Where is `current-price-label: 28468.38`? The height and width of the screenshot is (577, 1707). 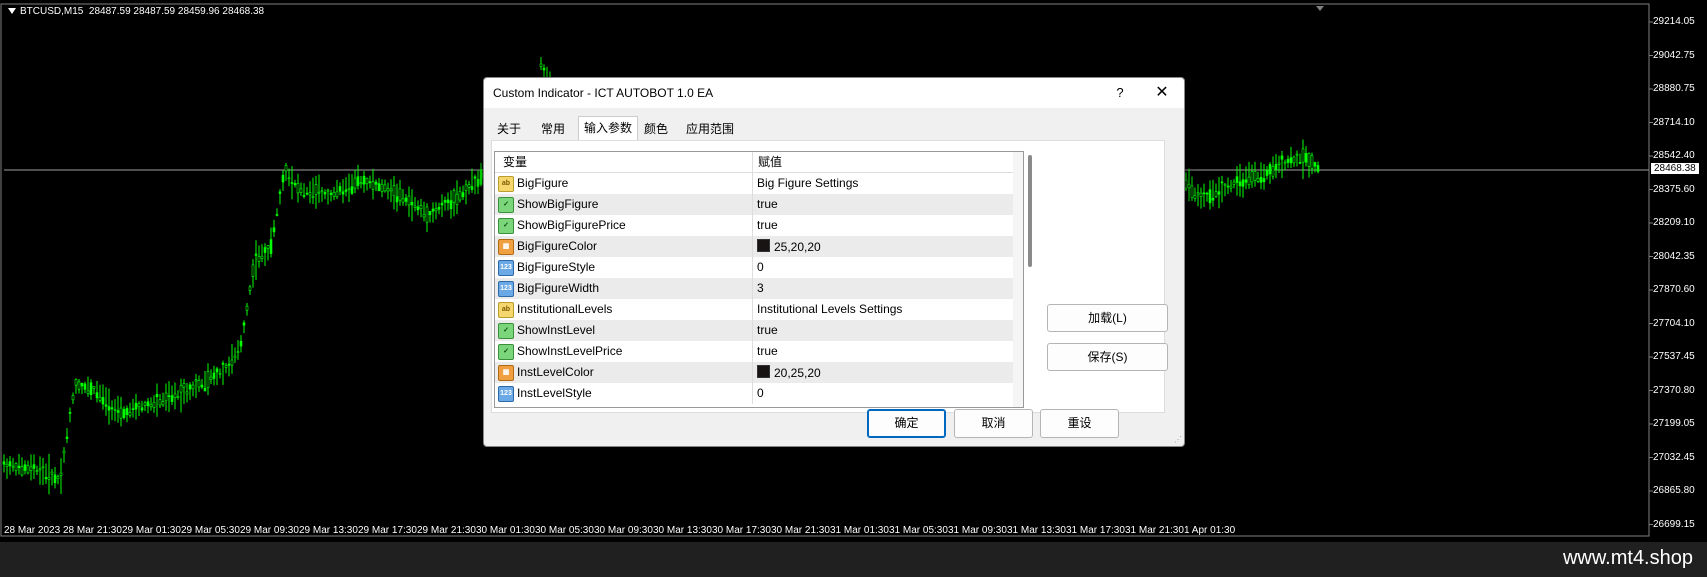 current-price-label: 28468.38 is located at coordinates (1675, 168).